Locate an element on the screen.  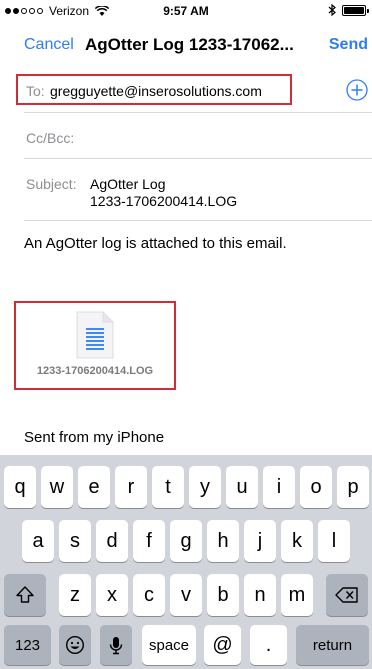
dictation-key is located at coordinates (116, 645).